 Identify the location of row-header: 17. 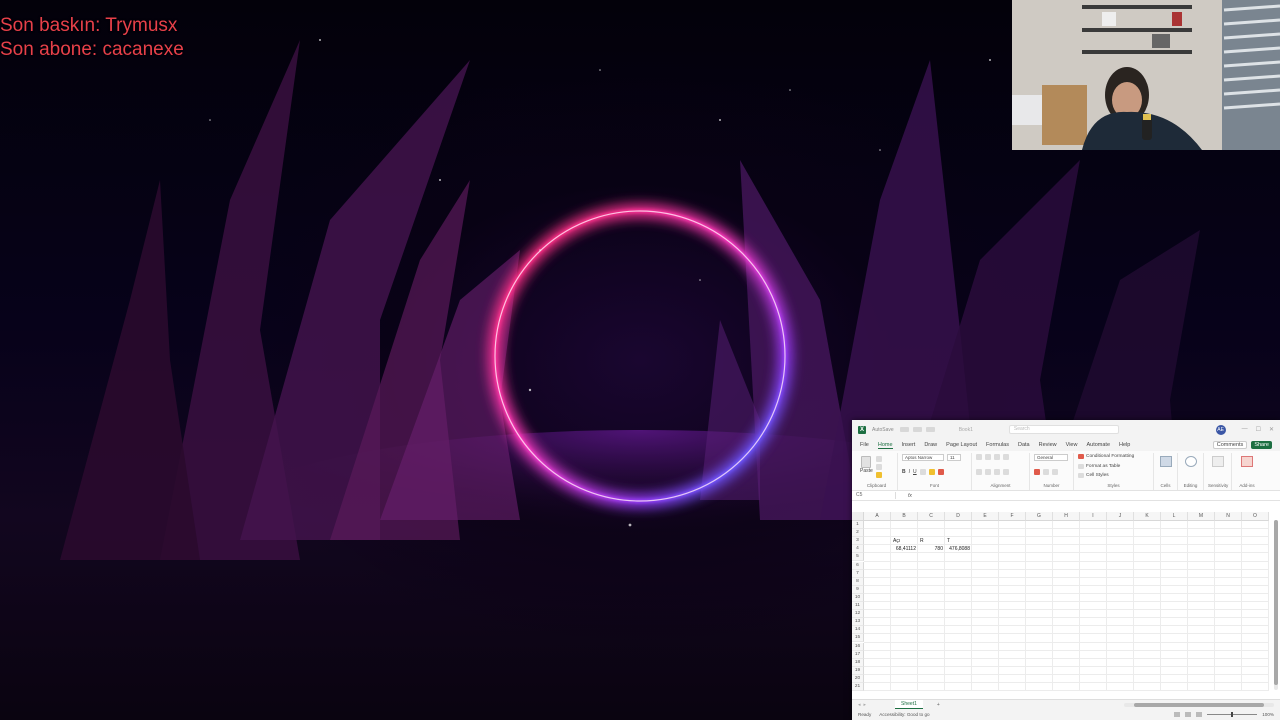
(858, 654).